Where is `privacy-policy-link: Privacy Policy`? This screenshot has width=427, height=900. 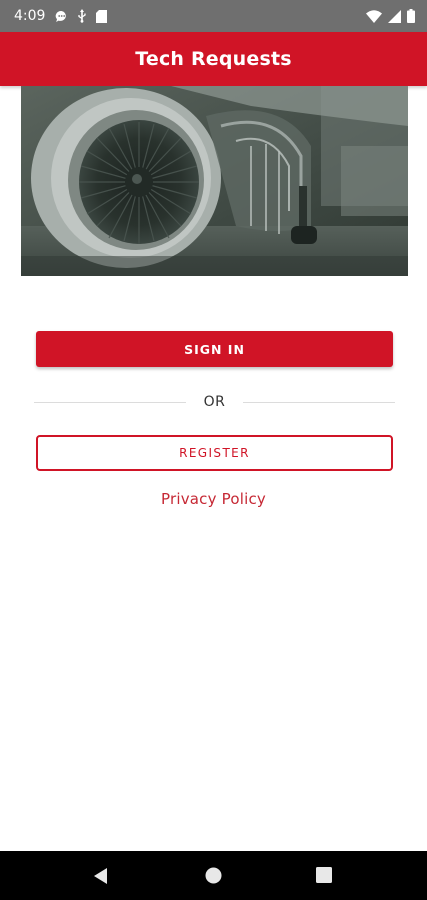 privacy-policy-link: Privacy Policy is located at coordinates (213, 499).